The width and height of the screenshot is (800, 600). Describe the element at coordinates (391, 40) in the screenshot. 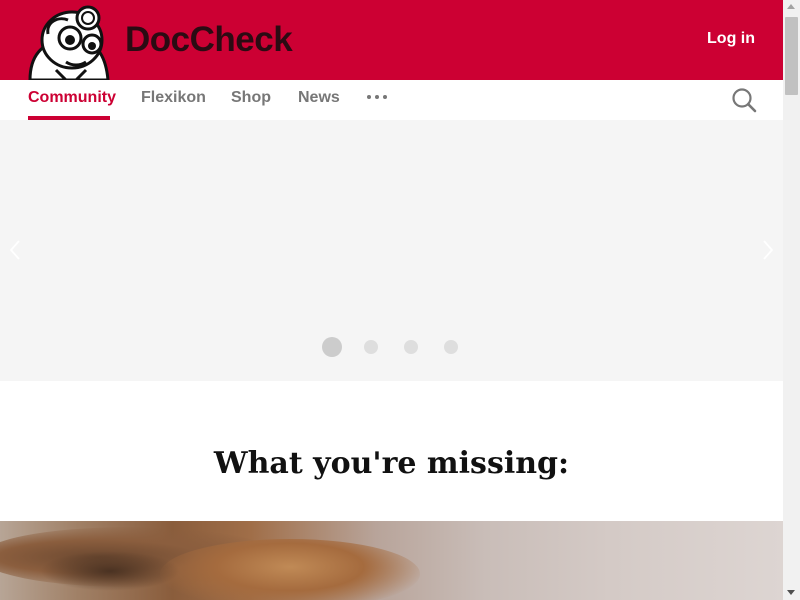

I see `site-header: DocCheck Log in` at that location.